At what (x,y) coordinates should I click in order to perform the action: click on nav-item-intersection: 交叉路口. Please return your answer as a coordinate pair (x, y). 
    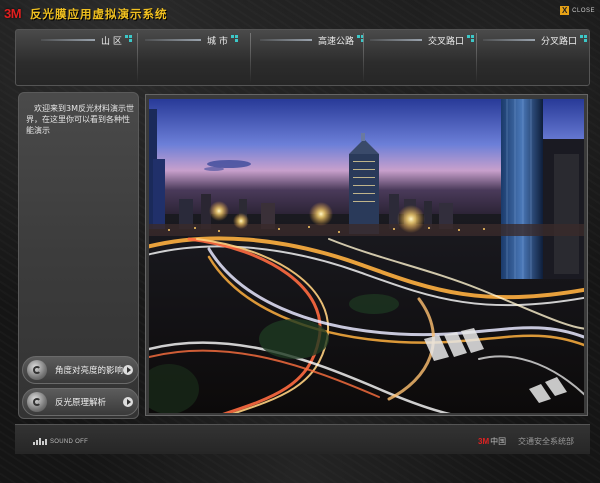
    Looking at the image, I should click on (422, 40).